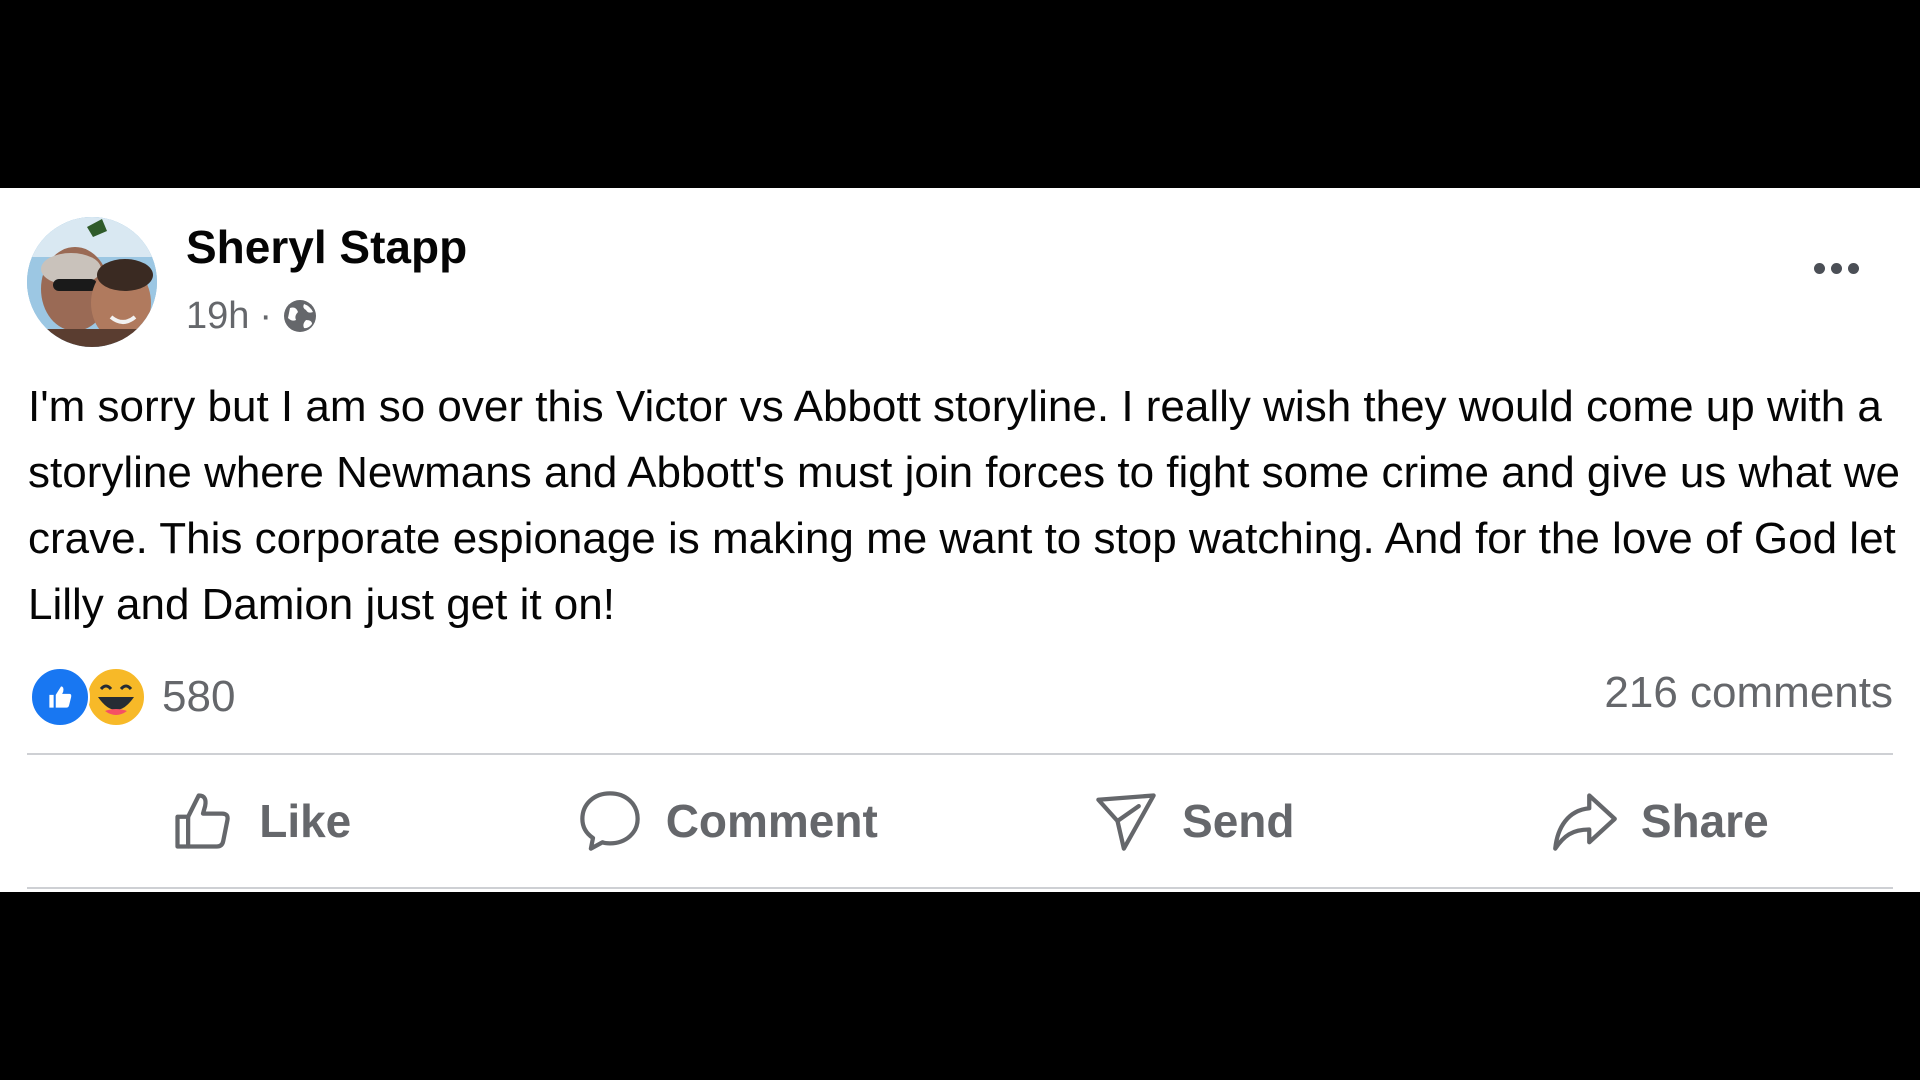 Image resolution: width=1920 pixels, height=1080 pixels. What do you see at coordinates (1704, 820) in the screenshot?
I see `share-label: Share` at bounding box center [1704, 820].